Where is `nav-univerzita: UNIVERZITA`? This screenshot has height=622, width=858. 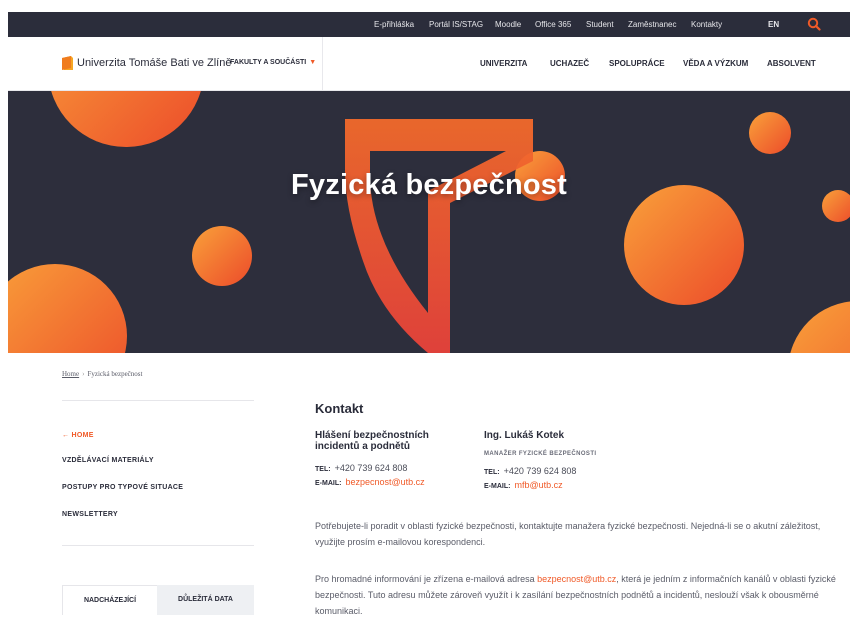 nav-univerzita: UNIVERZITA is located at coordinates (503, 63).